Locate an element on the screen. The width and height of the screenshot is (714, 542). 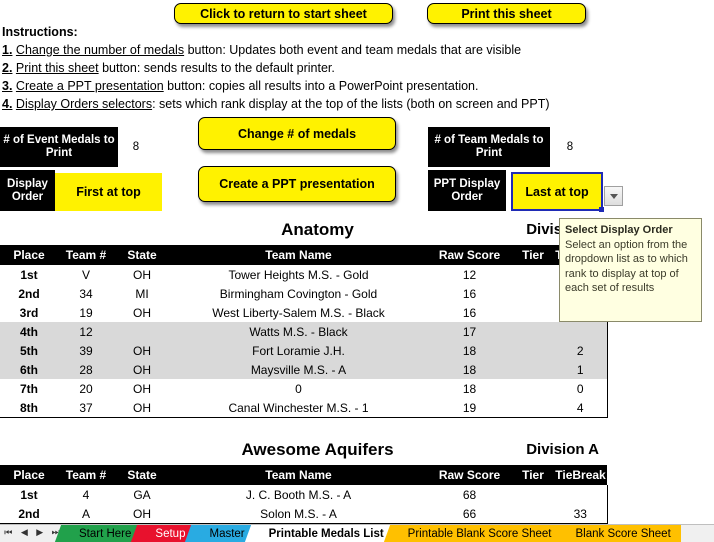
table-row: 5th 39 OH Fort Loramie J.H. 18 2 is located at coordinates (304, 350).